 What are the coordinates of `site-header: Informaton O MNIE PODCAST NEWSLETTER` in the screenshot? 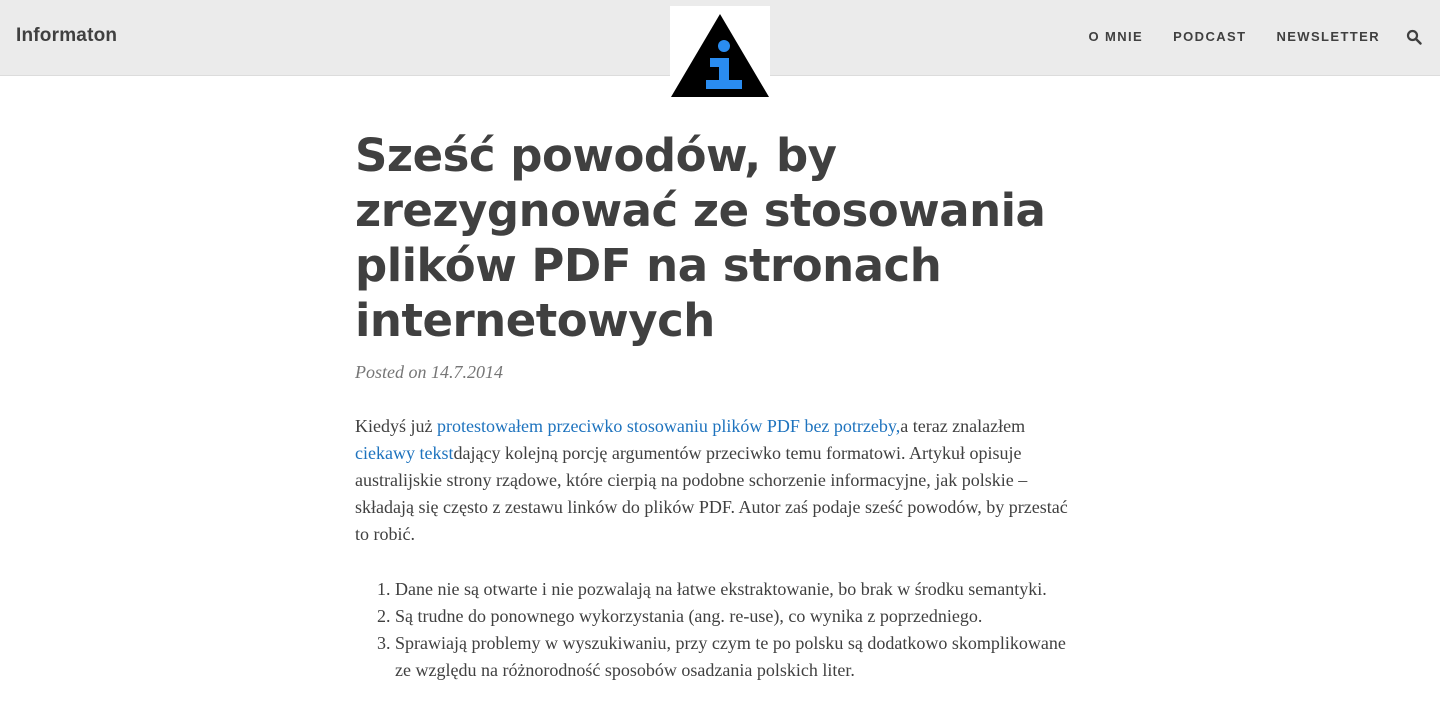 It's located at (720, 49).